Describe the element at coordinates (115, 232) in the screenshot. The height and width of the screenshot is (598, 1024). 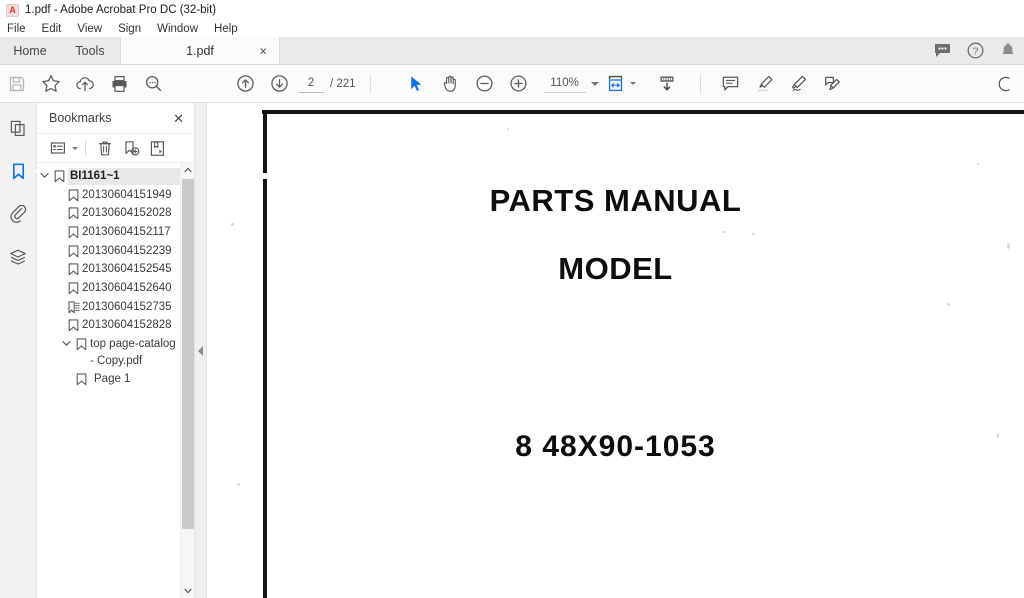
I see `bookmark-item: 20130604152117` at that location.